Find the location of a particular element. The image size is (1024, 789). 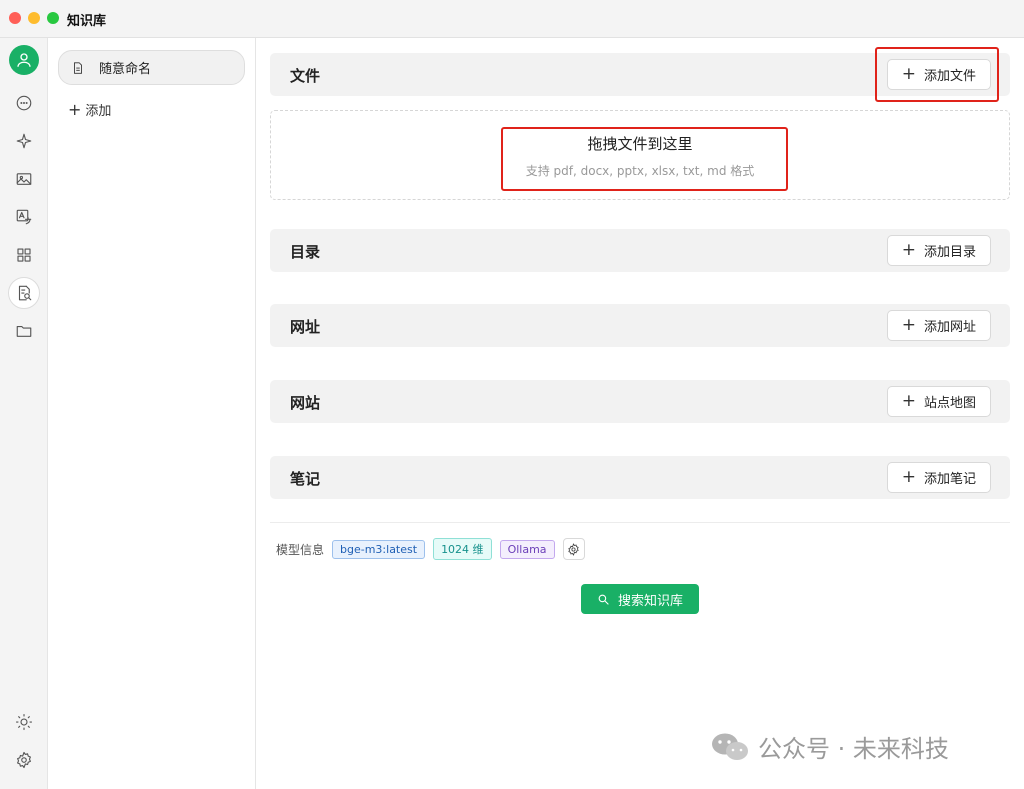

knowledge-base-name: 随意命名 is located at coordinates (125, 69).